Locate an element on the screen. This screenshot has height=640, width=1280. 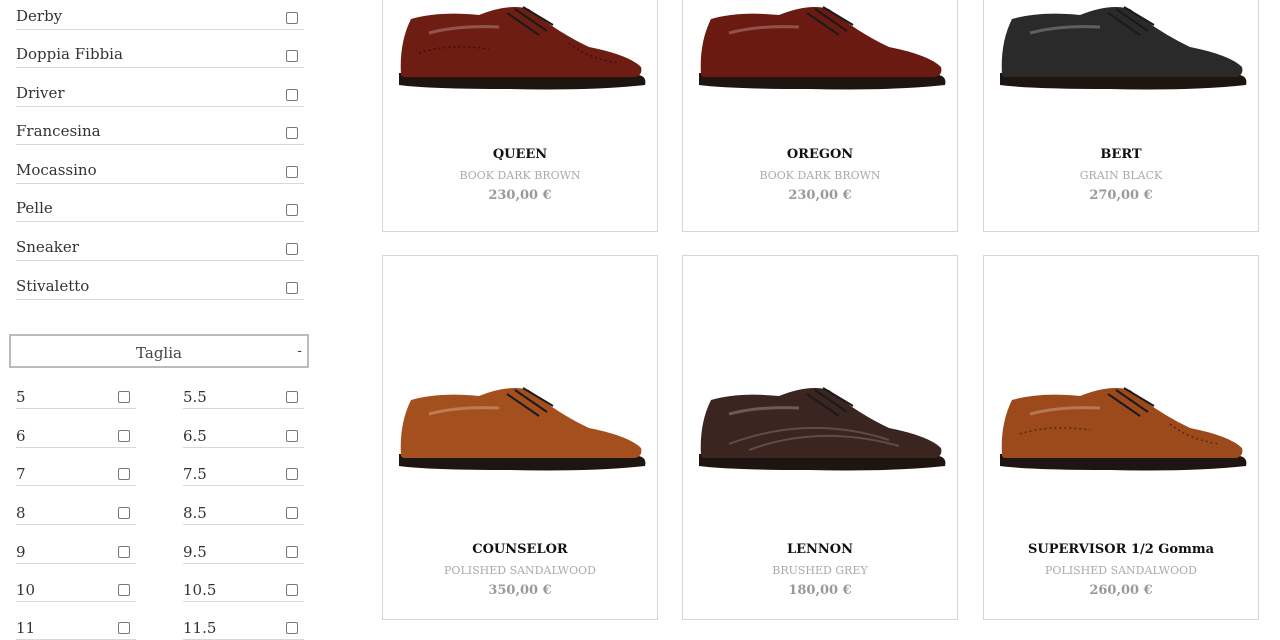
size-option: 6 is located at coordinates (76, 434).